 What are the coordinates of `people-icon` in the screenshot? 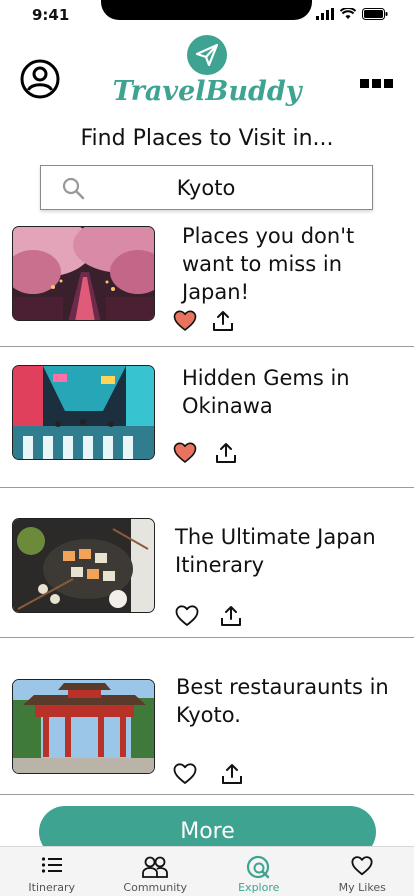 It's located at (155, 867).